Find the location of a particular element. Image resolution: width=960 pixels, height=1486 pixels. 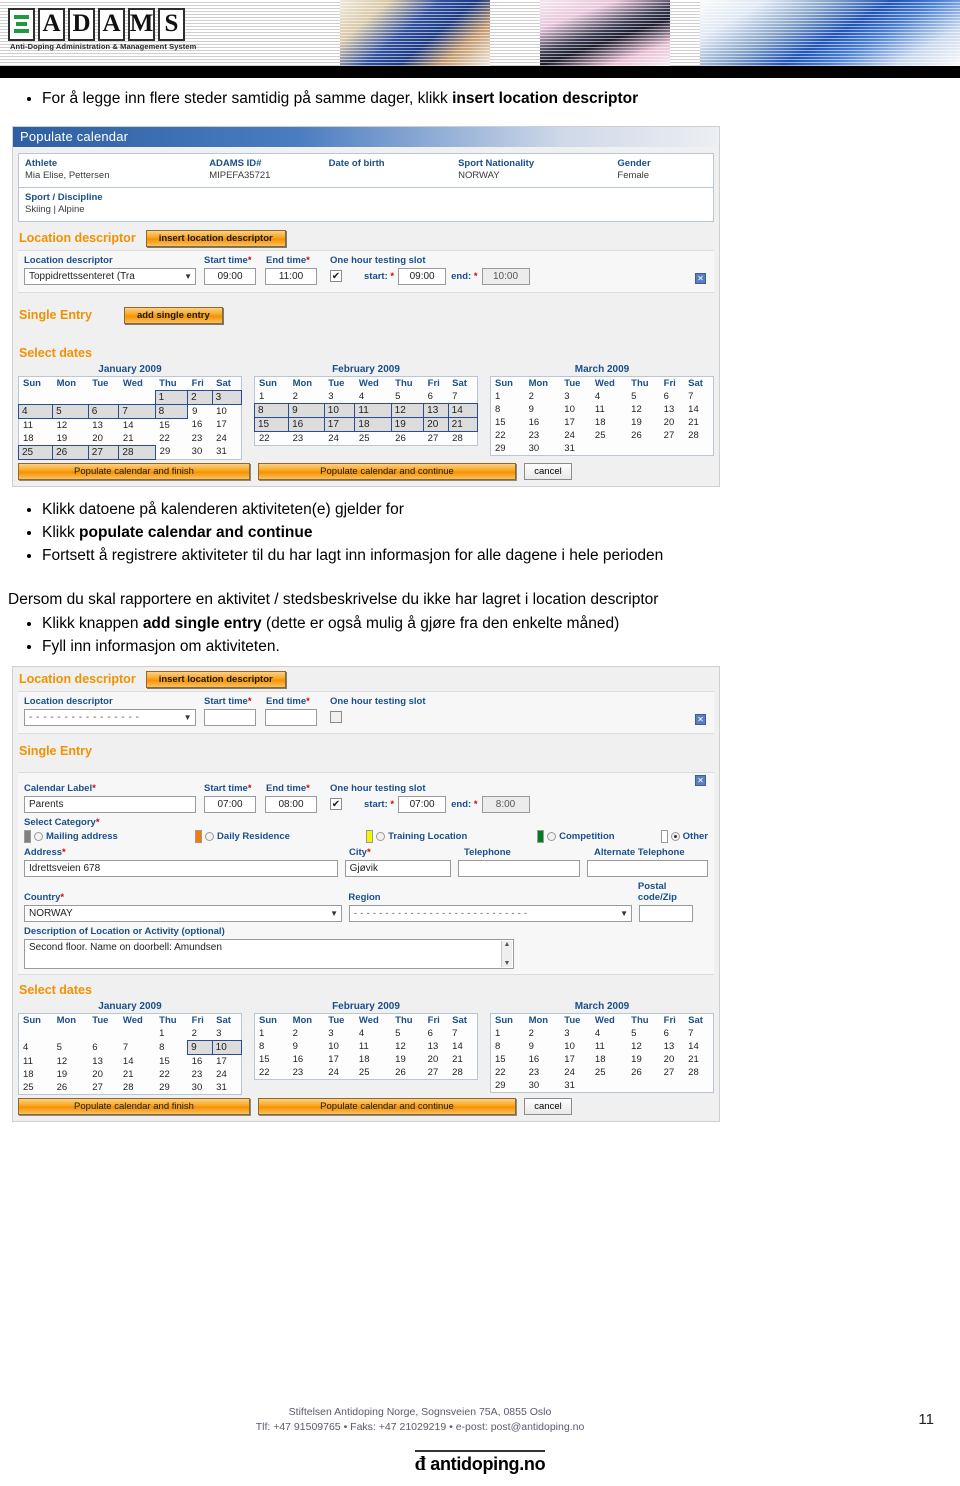

cancel-button: cancel is located at coordinates (548, 471).